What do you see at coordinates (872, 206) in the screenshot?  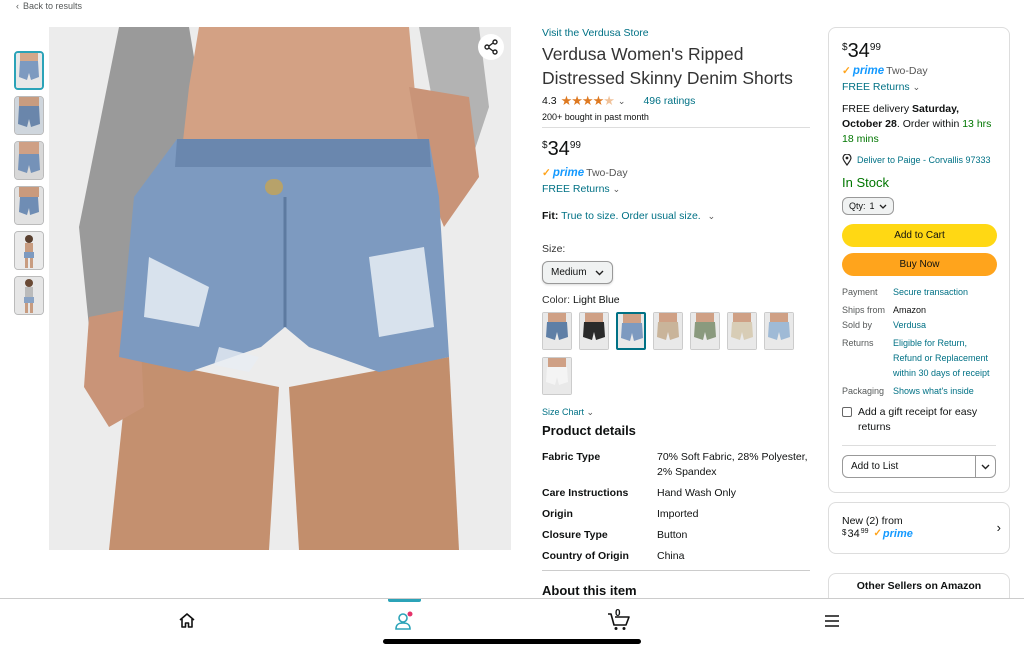 I see `qty-value: 1` at bounding box center [872, 206].